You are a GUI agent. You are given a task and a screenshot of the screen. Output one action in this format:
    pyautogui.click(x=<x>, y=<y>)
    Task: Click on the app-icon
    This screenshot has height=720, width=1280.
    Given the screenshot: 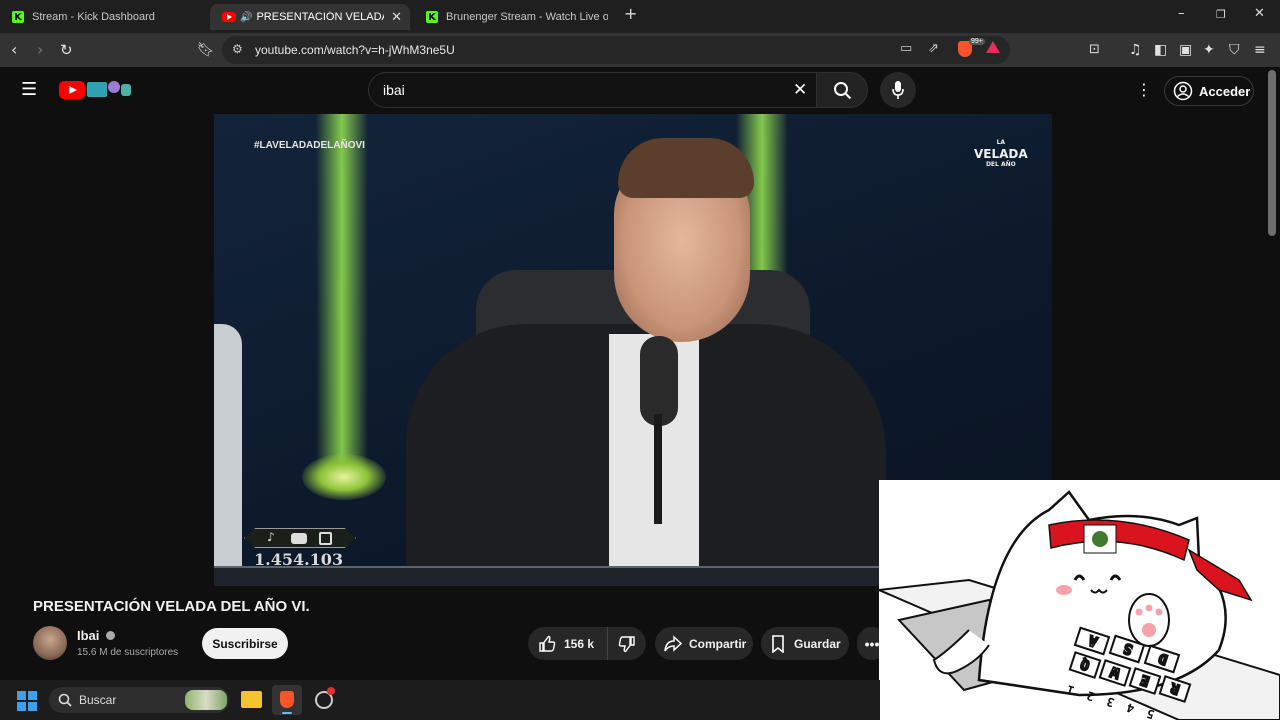 What is the action you would take?
    pyautogui.click(x=325, y=698)
    